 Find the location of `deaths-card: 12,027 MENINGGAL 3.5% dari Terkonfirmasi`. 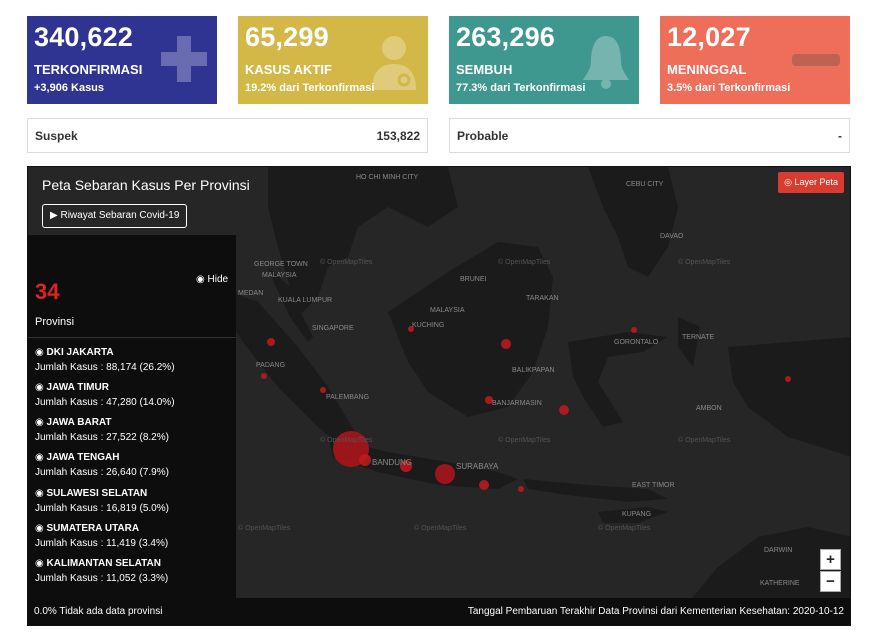

deaths-card: 12,027 MENINGGAL 3.5% dari Terkonfirmasi is located at coordinates (755, 60).